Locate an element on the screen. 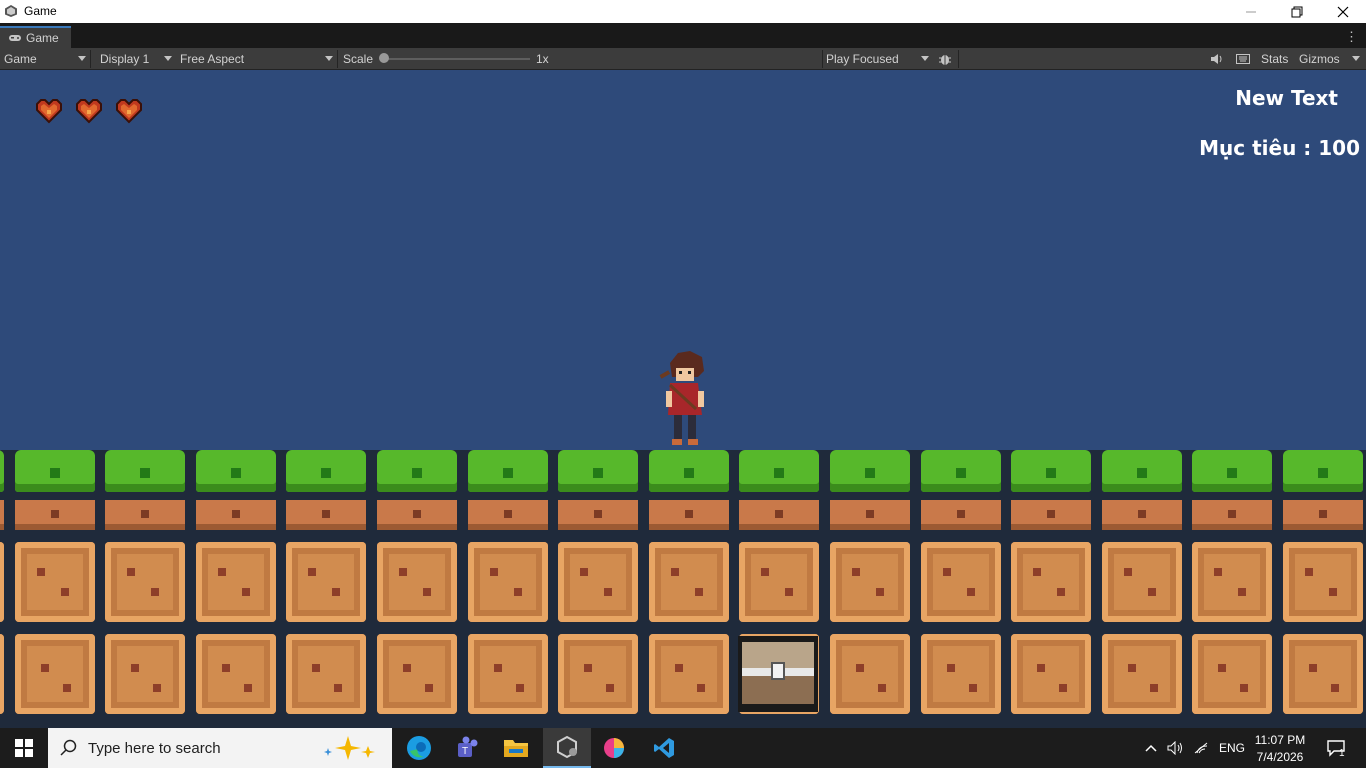 This screenshot has height=768, width=1366. taskbar-vscode is located at coordinates (664, 748).